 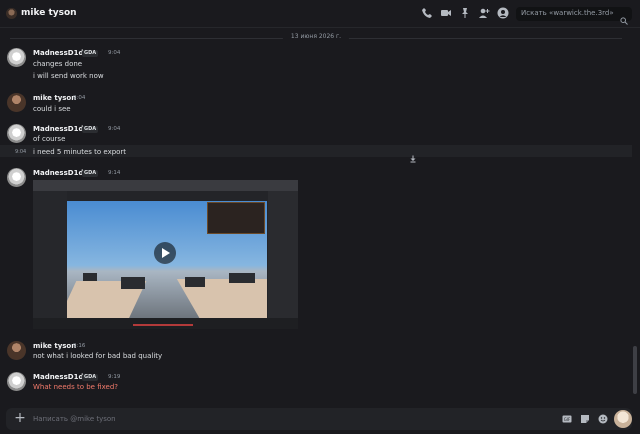 What do you see at coordinates (319, 419) in the screenshot?
I see `message-composer: + Написать @mike tyson GIF` at bounding box center [319, 419].